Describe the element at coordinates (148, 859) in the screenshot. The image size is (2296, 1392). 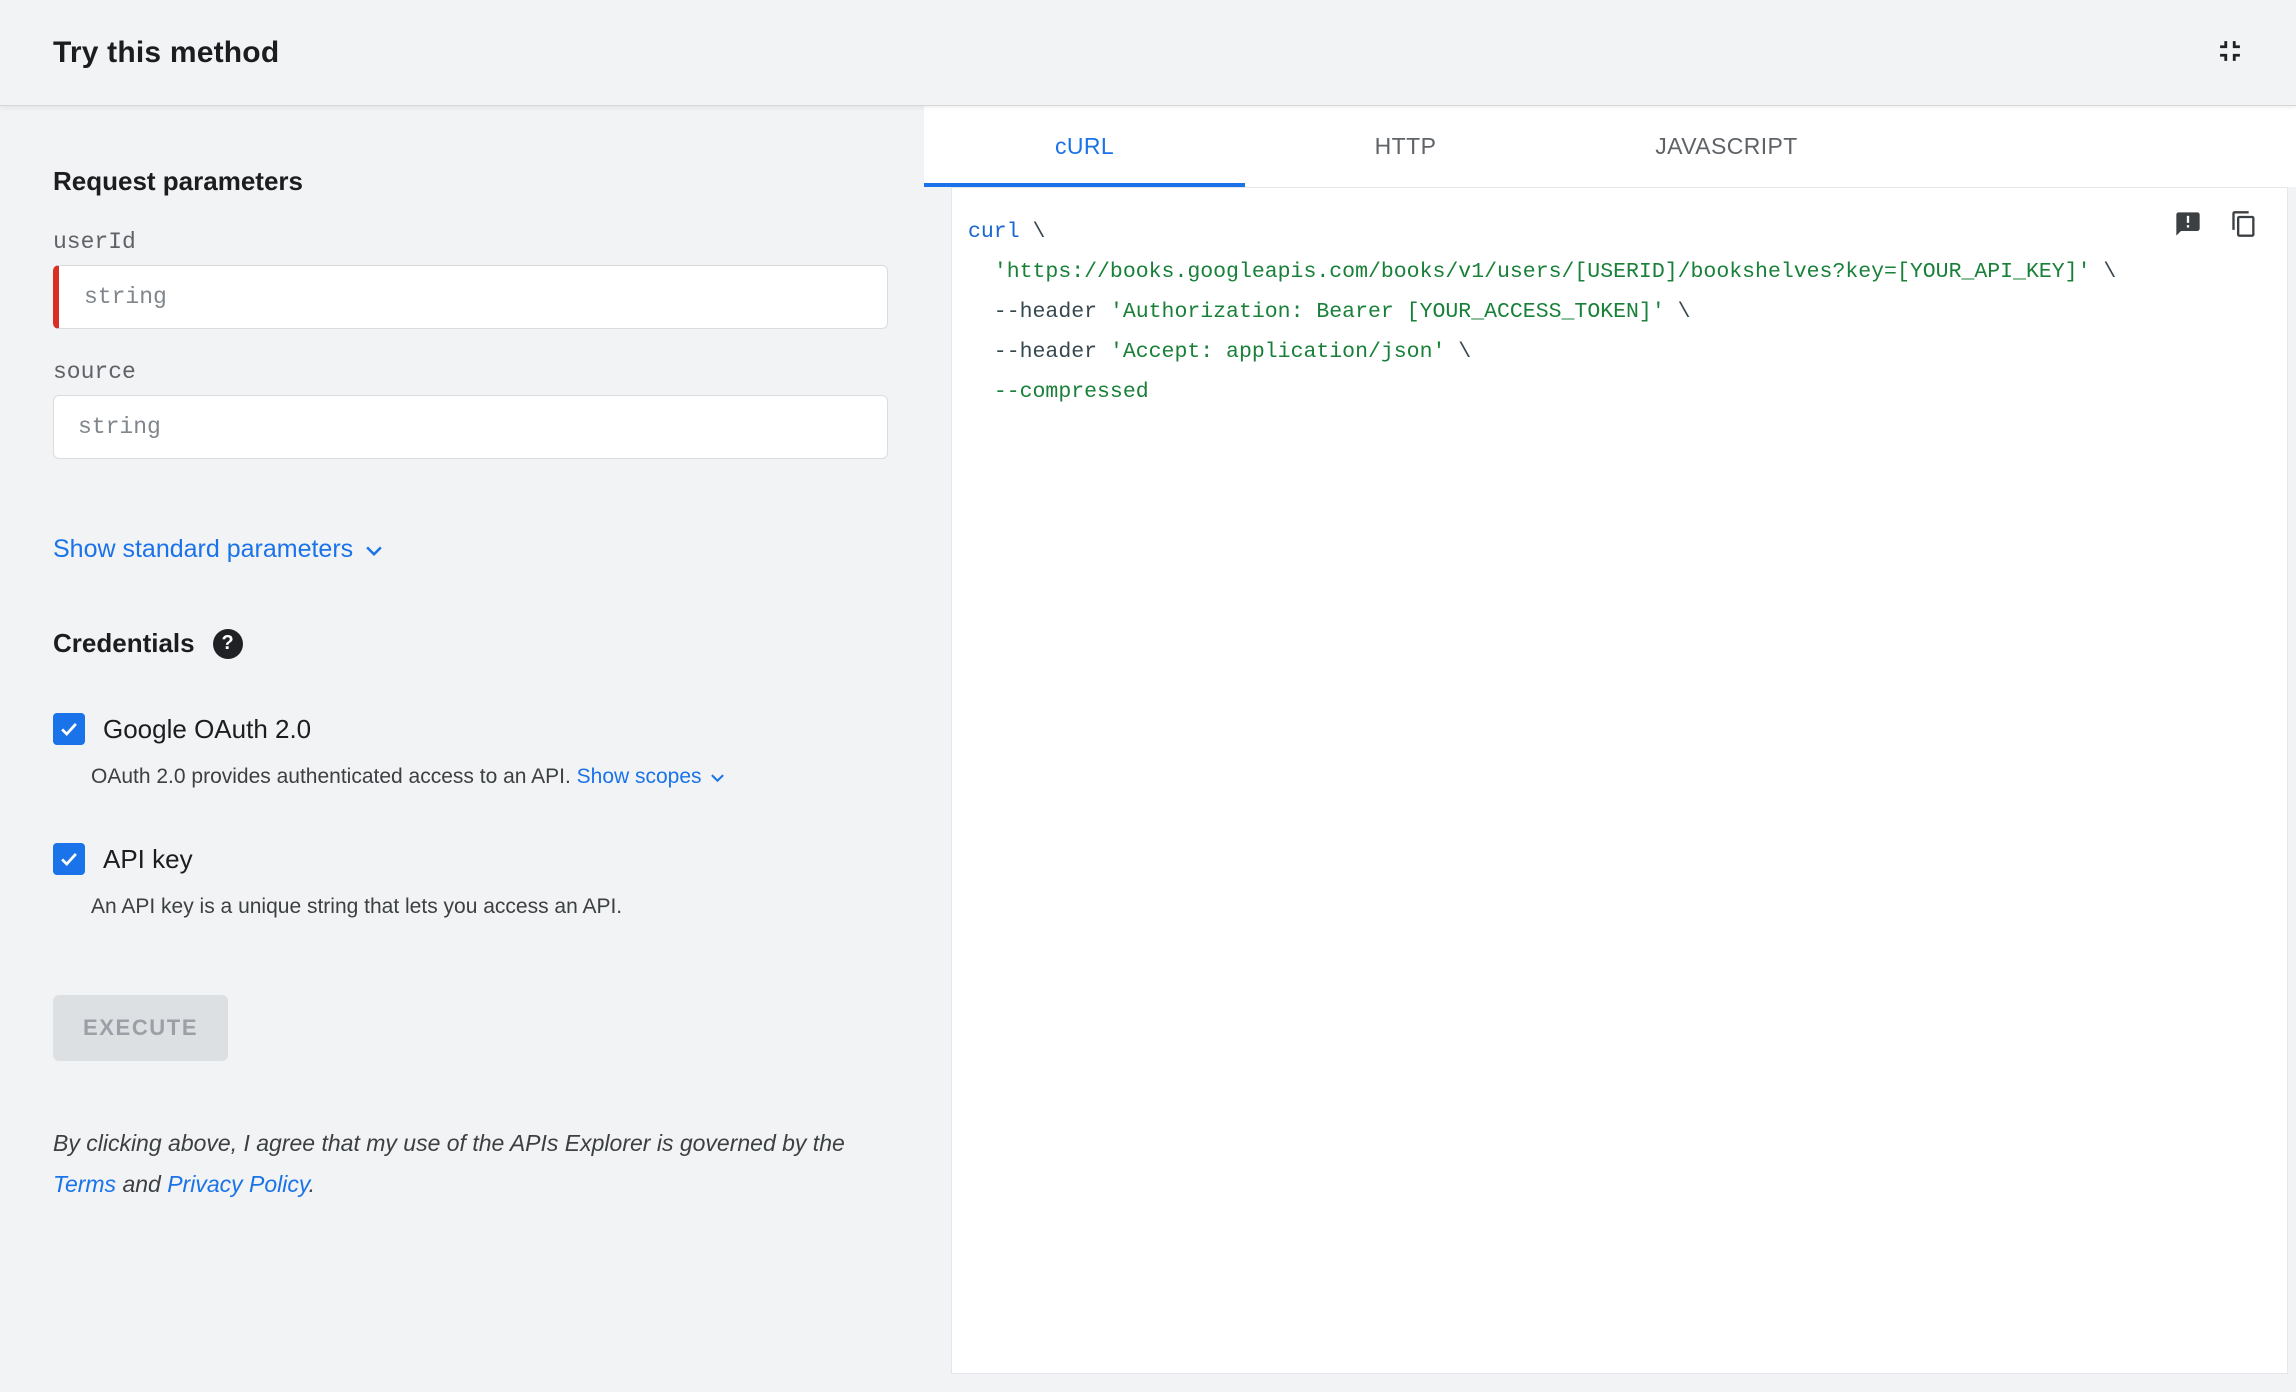
I see `api-key-label: API key` at that location.